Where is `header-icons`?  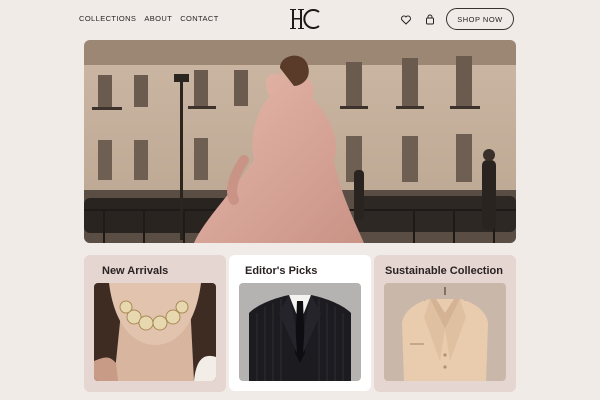
header-icons is located at coordinates (418, 19).